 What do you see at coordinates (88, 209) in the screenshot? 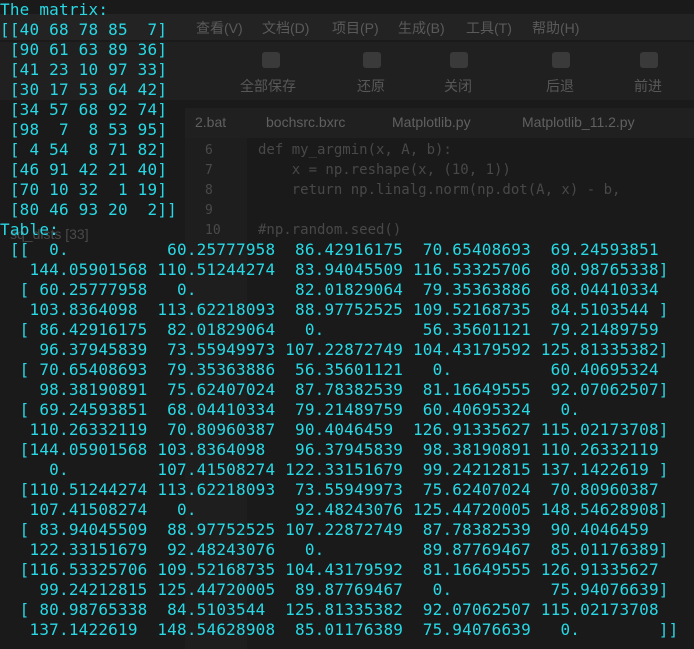
I see `matrix-row: [80 46 93 20 2]]` at bounding box center [88, 209].